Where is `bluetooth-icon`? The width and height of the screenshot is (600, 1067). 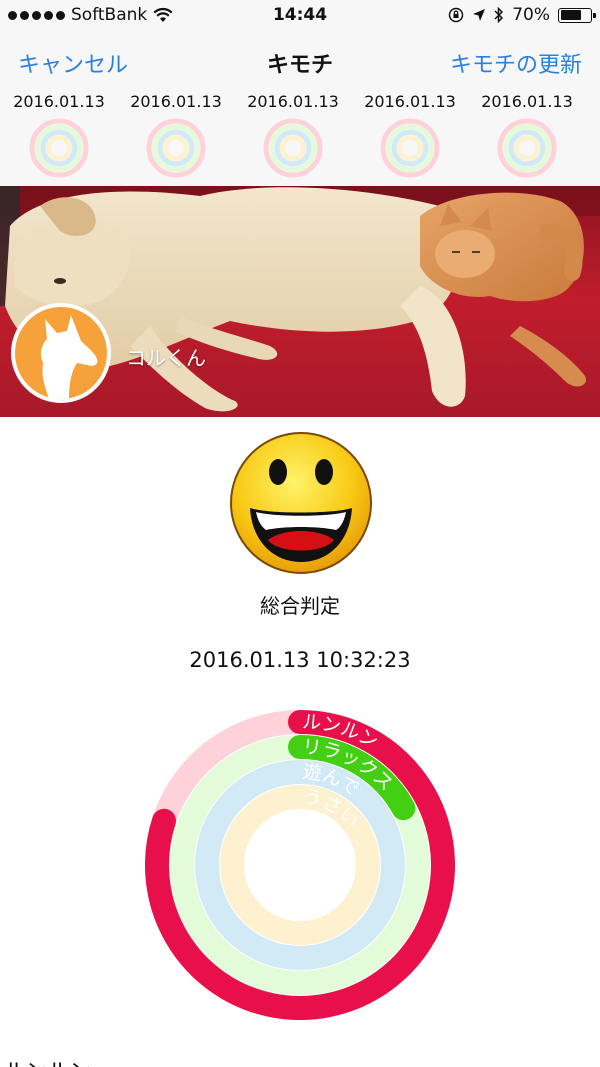 bluetooth-icon is located at coordinates (499, 15).